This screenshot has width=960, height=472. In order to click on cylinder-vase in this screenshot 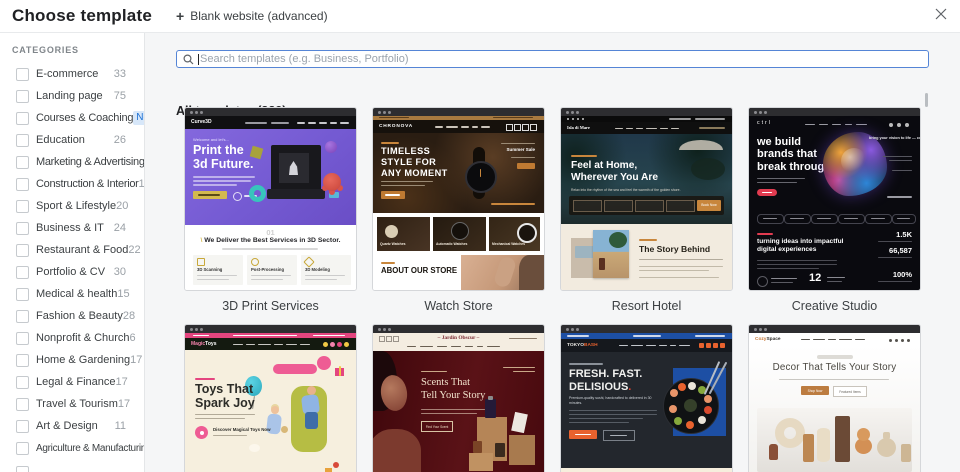, I will do `click(808, 448)`.